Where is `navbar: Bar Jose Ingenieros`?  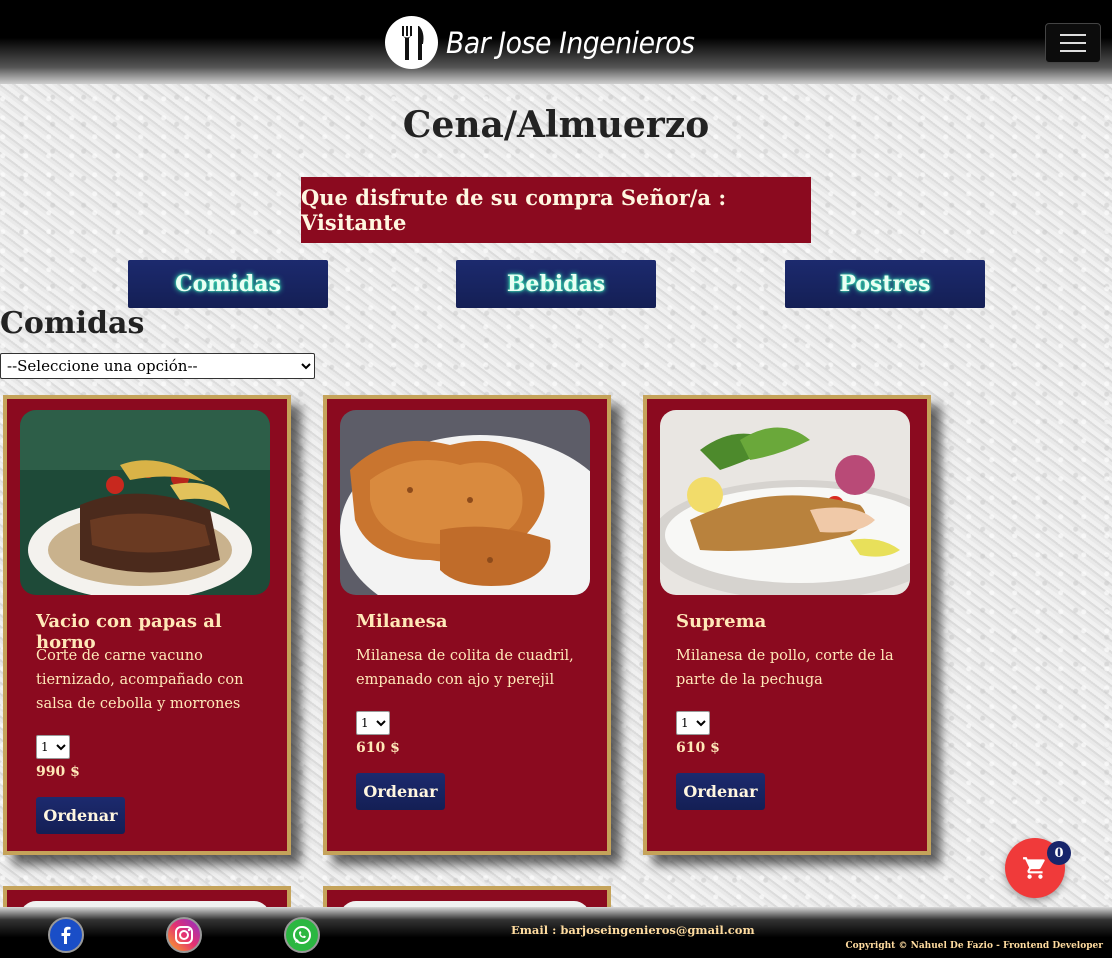
navbar: Bar Jose Ingenieros is located at coordinates (556, 42).